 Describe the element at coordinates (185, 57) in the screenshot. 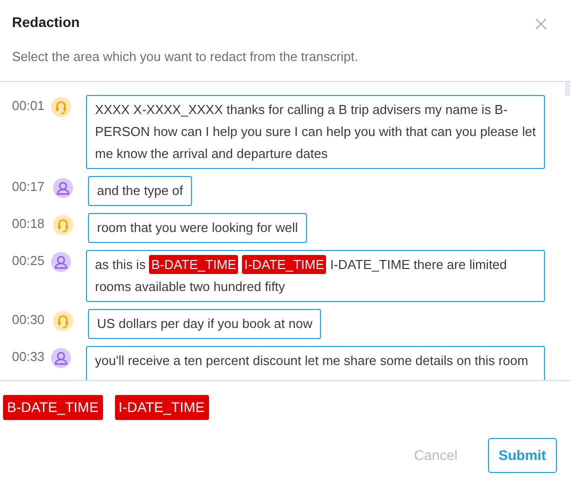

I see `dialog-subtitle: Select the area which you want to redact from the transcript.` at that location.